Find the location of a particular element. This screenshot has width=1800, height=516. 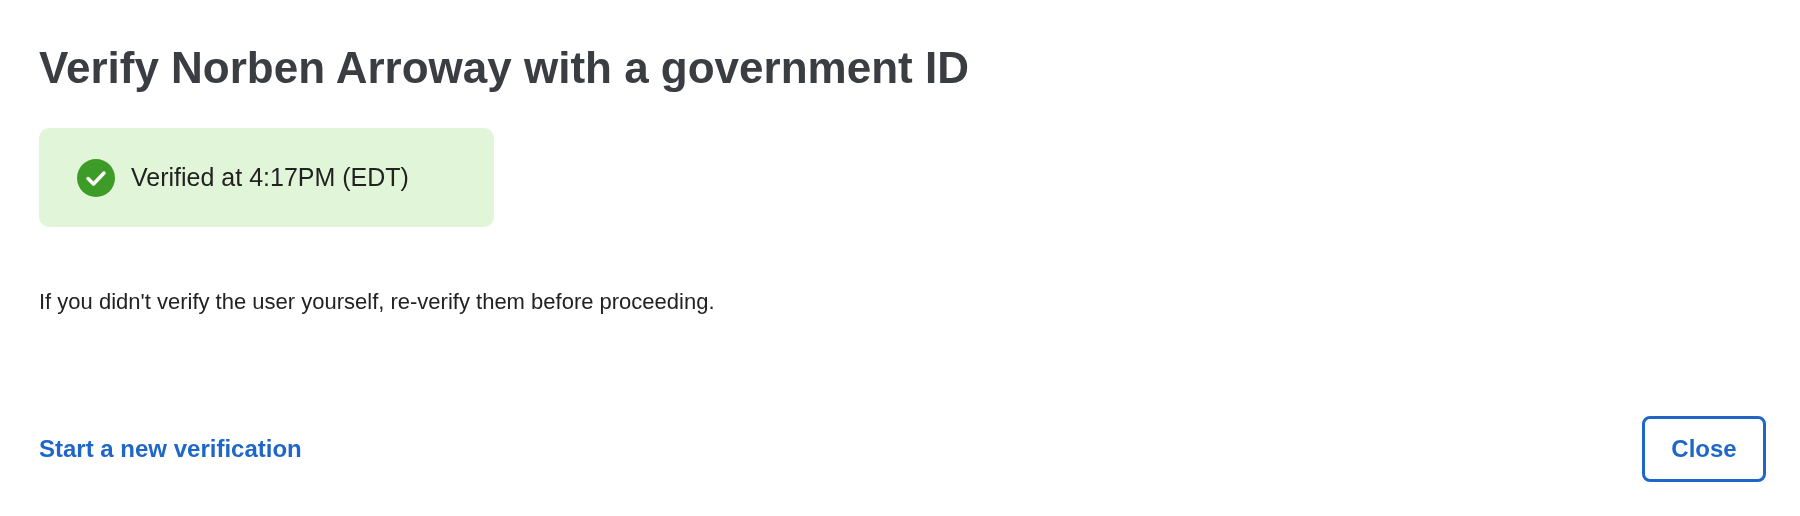

check-circle-icon is located at coordinates (96, 177).